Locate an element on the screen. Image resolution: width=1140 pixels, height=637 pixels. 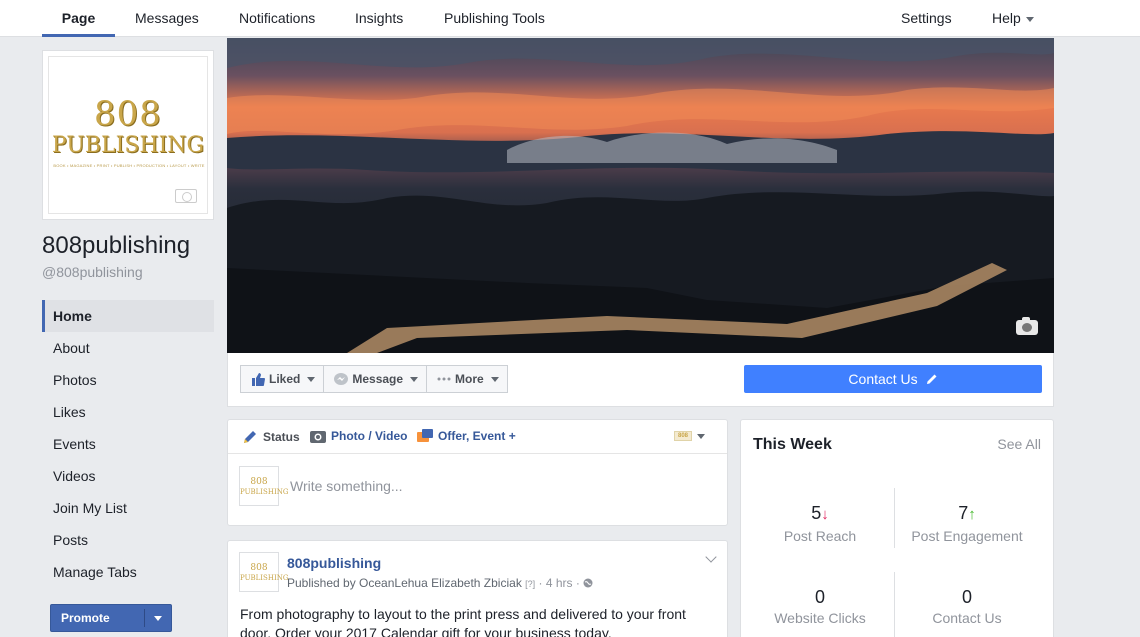
page-action-bar: Liked Message More Contact Us is located at coordinates (640, 380).